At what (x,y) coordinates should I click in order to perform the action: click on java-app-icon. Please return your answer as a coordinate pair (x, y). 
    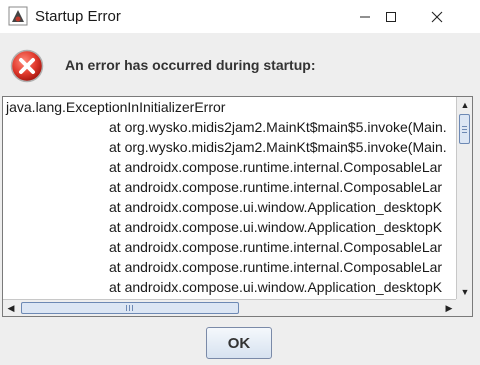
    Looking at the image, I should click on (18, 16).